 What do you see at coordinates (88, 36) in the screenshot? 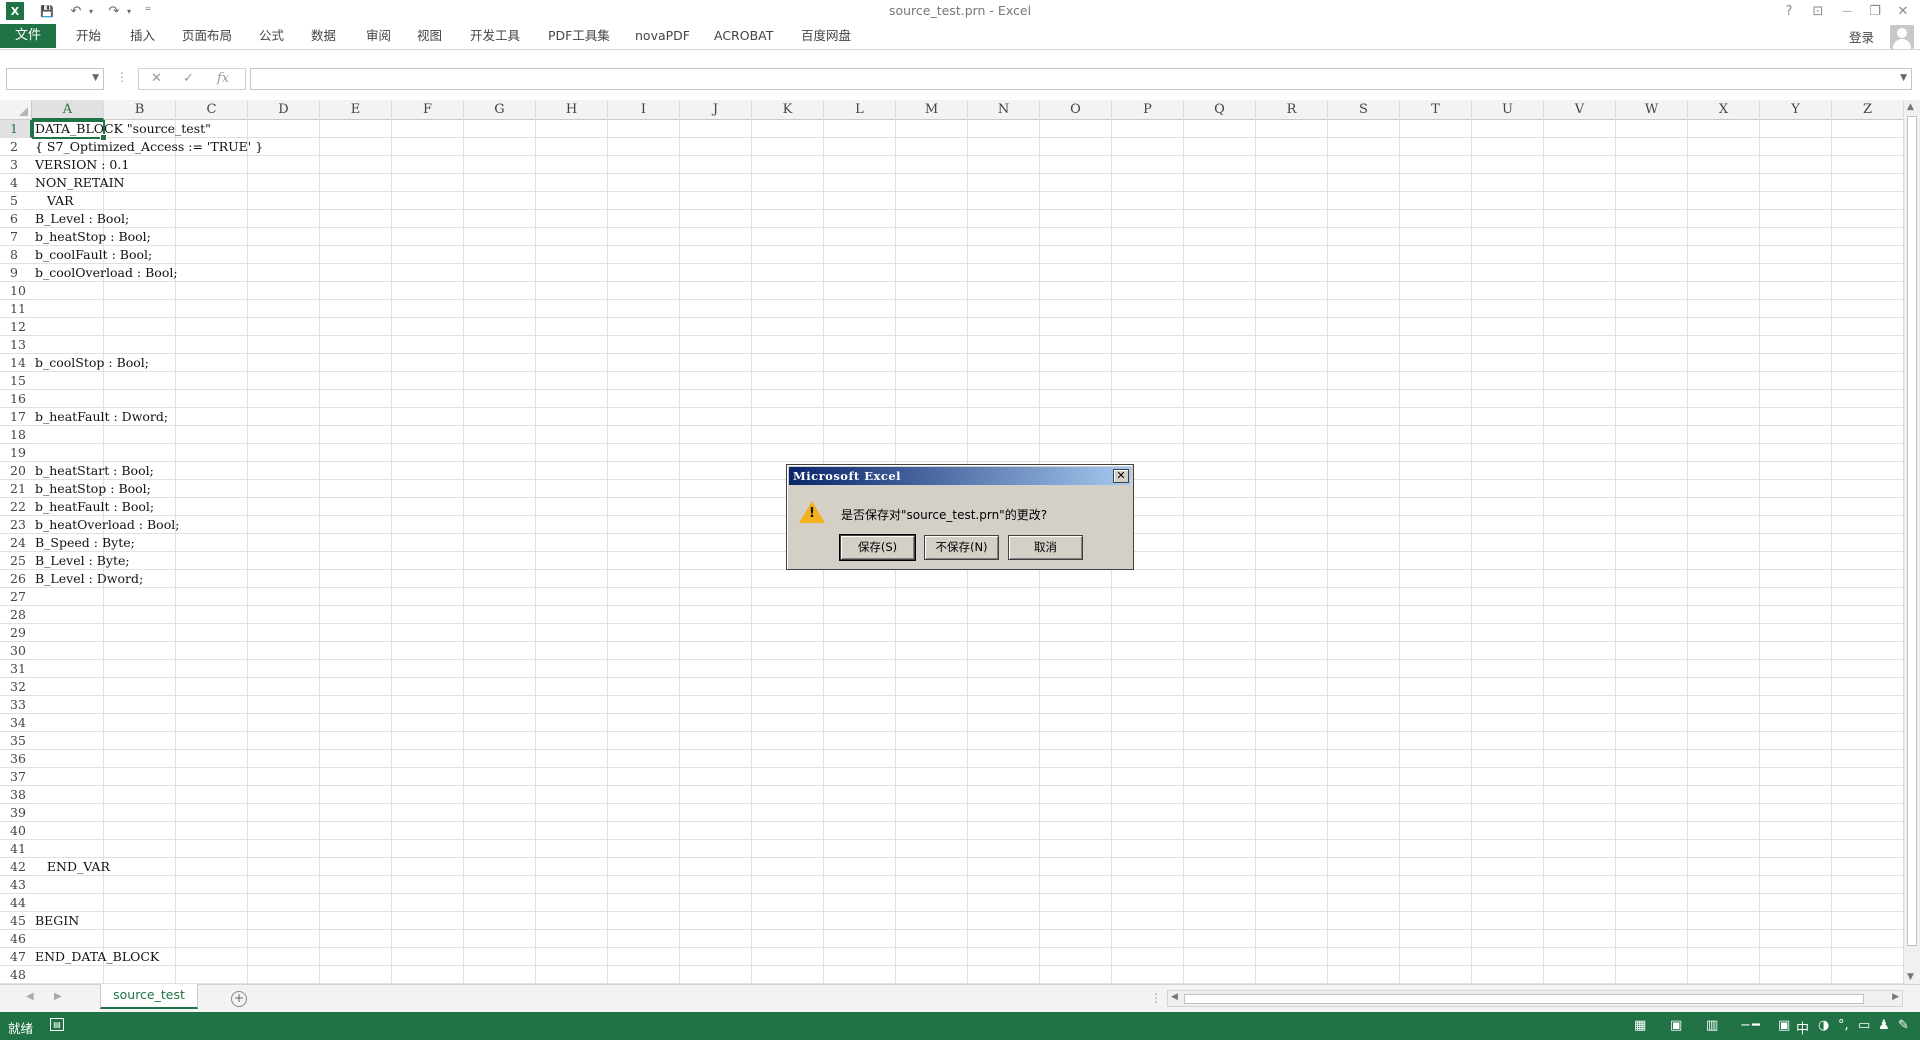
I see `tab-home: 开始` at bounding box center [88, 36].